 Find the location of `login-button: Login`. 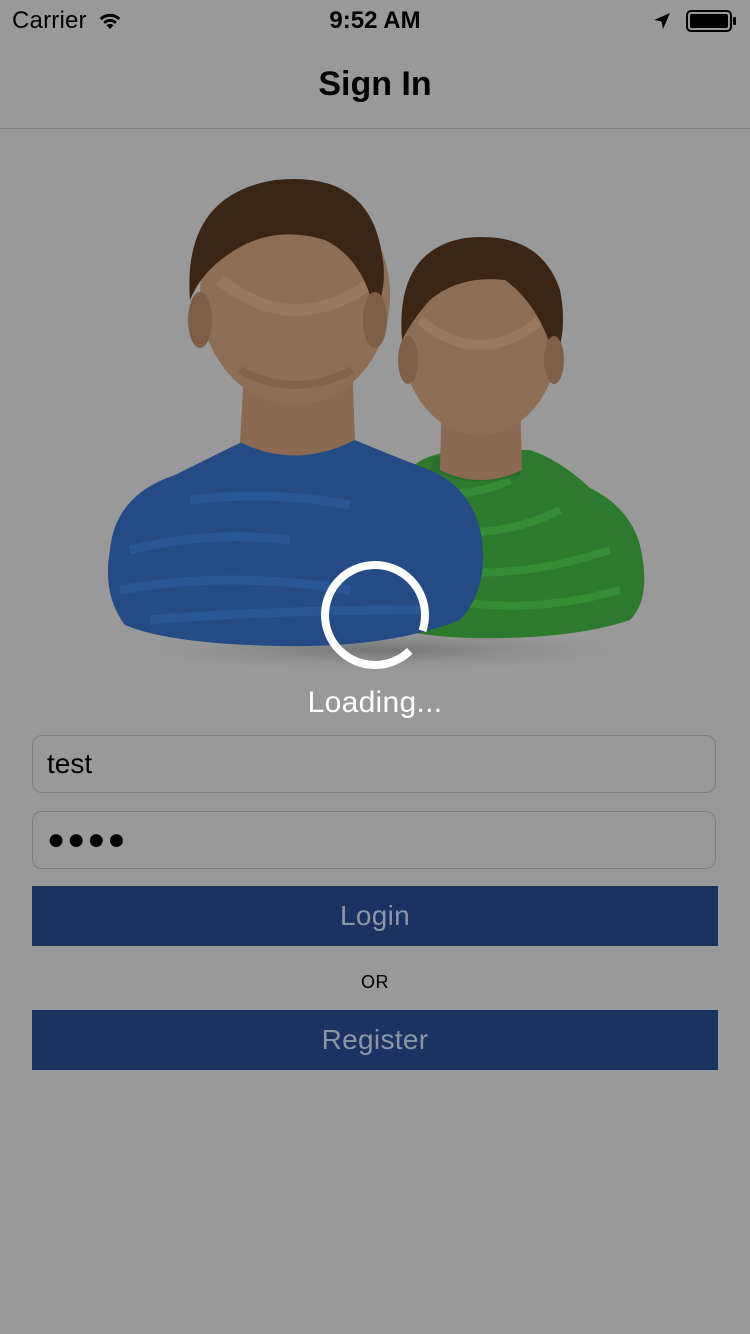

login-button: Login is located at coordinates (375, 916).